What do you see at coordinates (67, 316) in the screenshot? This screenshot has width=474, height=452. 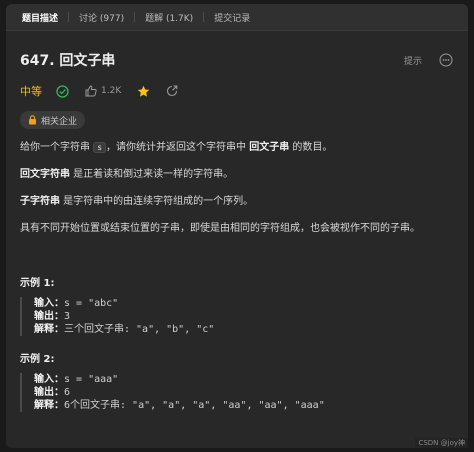 I see `output-value: 3` at bounding box center [67, 316].